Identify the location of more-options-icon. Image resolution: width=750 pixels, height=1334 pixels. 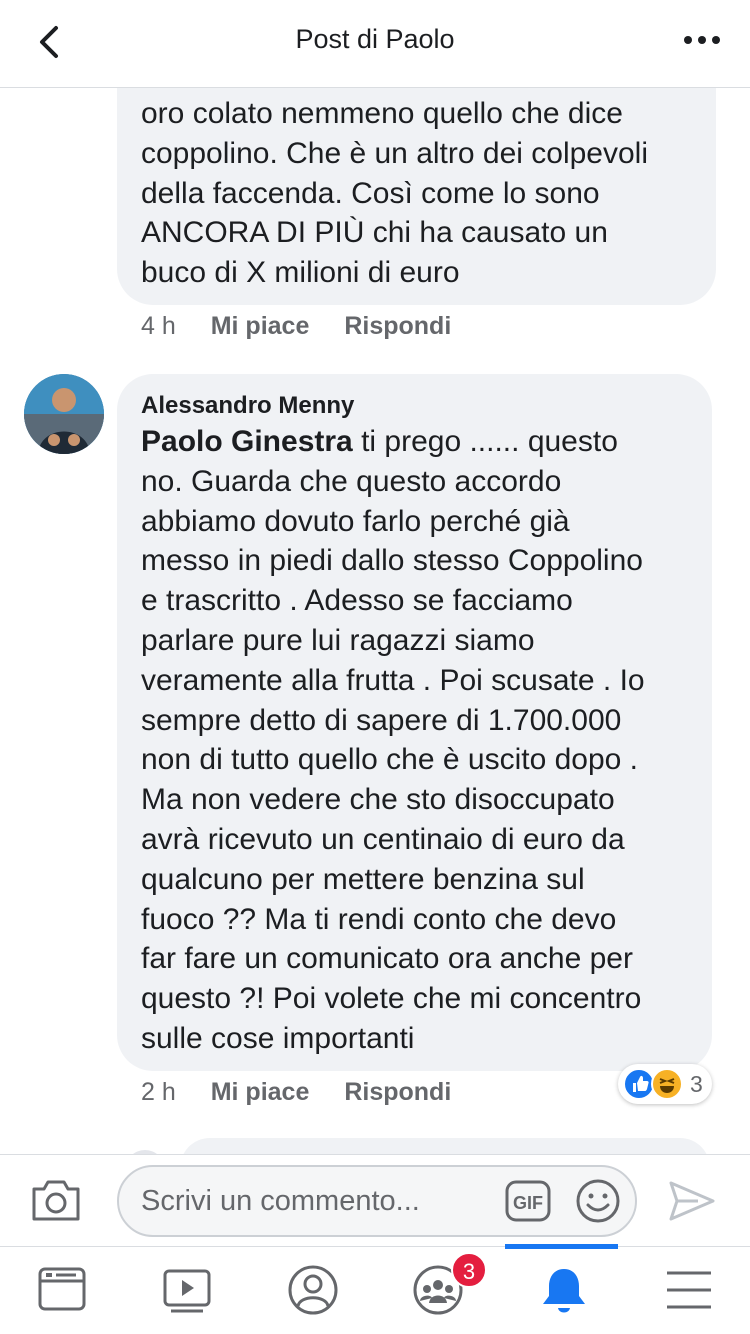
(702, 40).